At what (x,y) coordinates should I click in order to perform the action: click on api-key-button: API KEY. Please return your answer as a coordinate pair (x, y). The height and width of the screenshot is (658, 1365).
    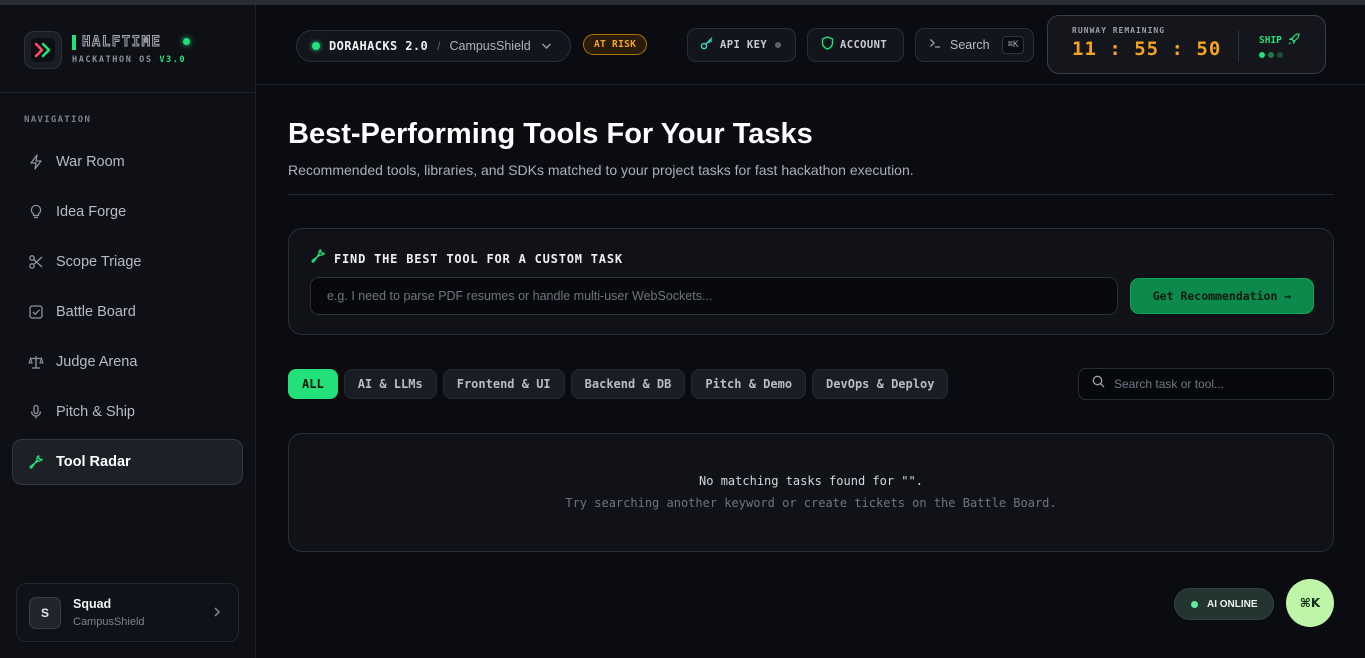
    Looking at the image, I should click on (741, 45).